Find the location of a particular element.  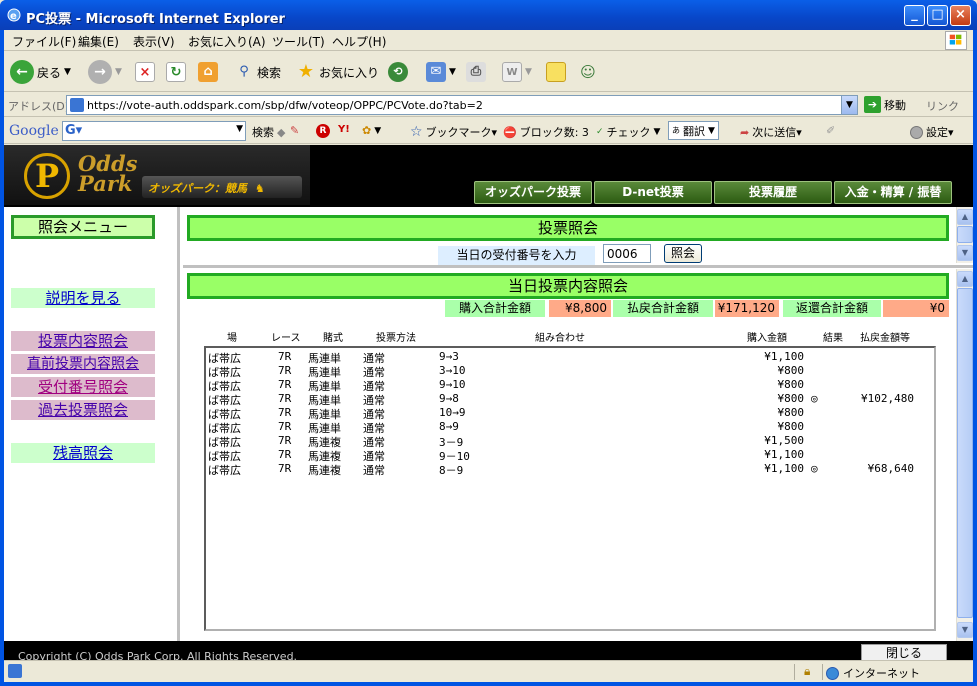

pencil-button: ✐ is located at coordinates (830, 130).